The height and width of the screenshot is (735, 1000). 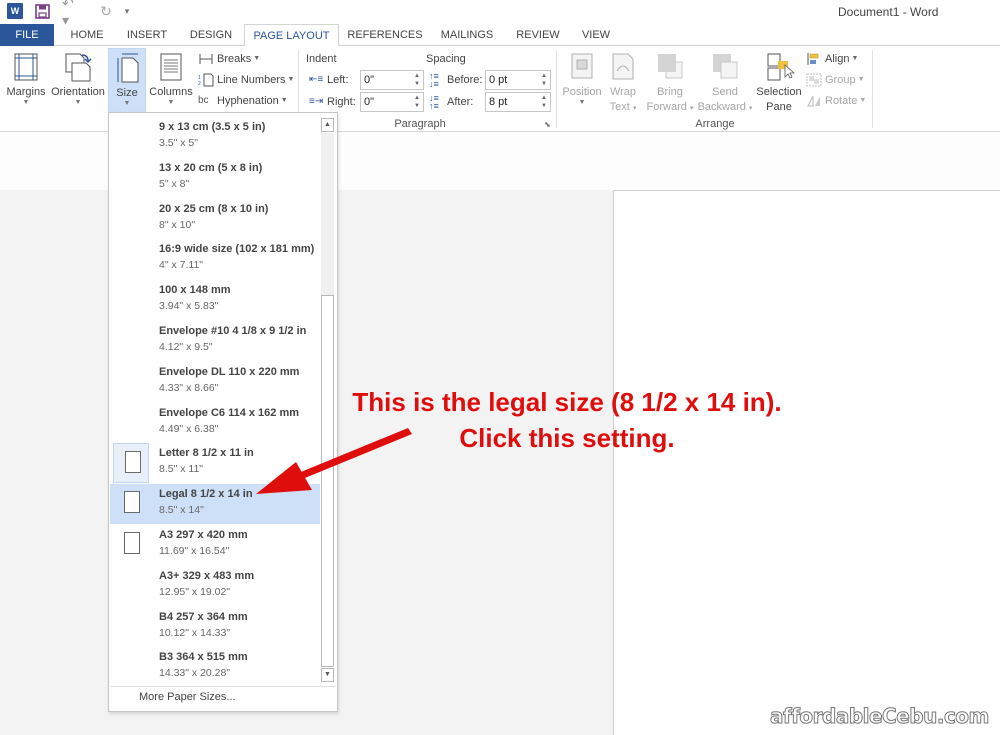 What do you see at coordinates (215, 504) in the screenshot?
I see `paper-size-item: Legal 8 1/2 x 14 in 8.5" x 14"` at bounding box center [215, 504].